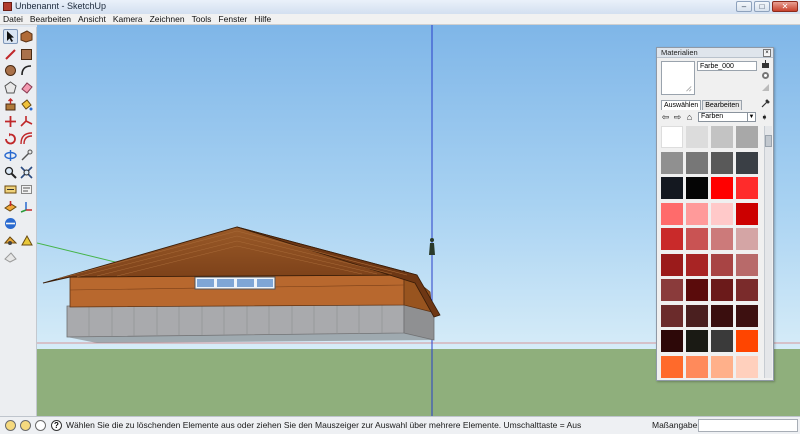 The width and height of the screenshot is (800, 434). I want to click on make-component-tool-icon, so click(26, 36).